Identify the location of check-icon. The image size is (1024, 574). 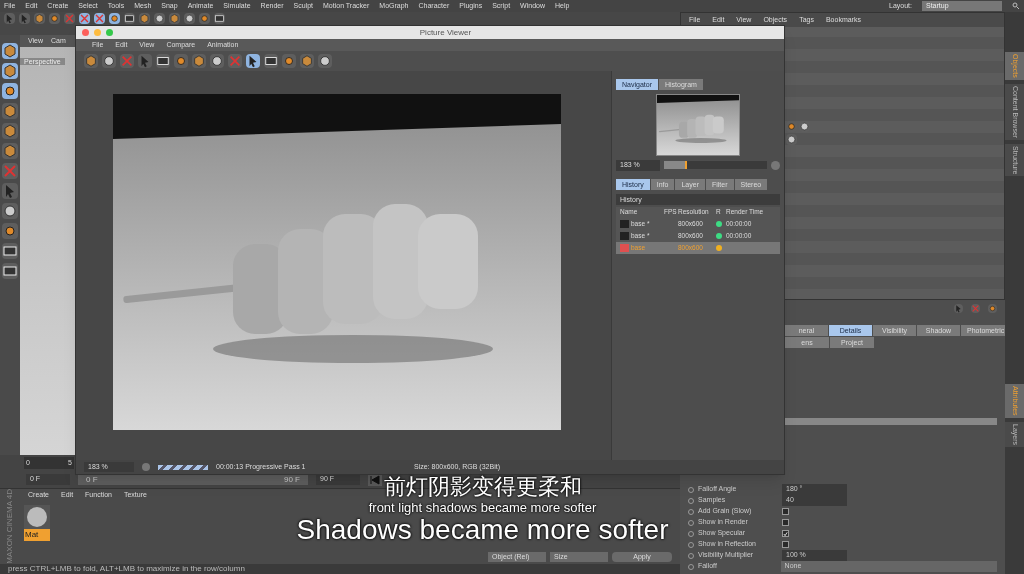
(785, 533).